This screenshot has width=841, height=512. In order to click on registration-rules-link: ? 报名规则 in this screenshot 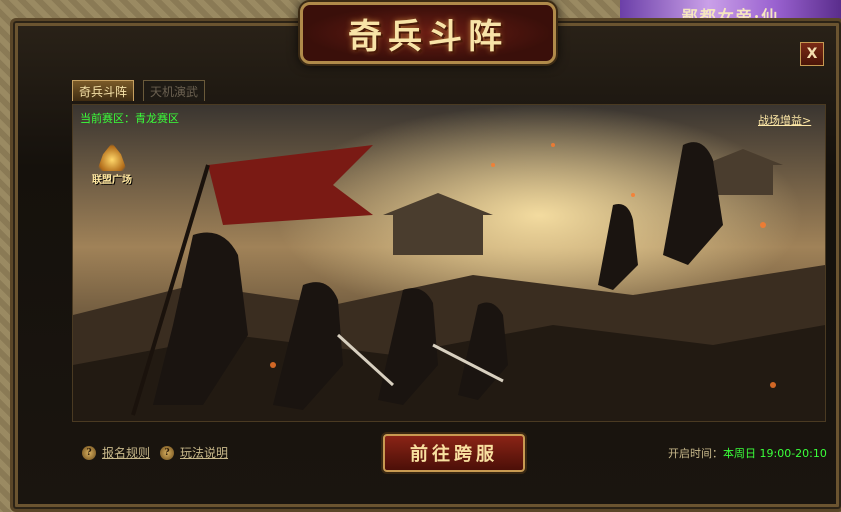, I will do `click(116, 452)`.